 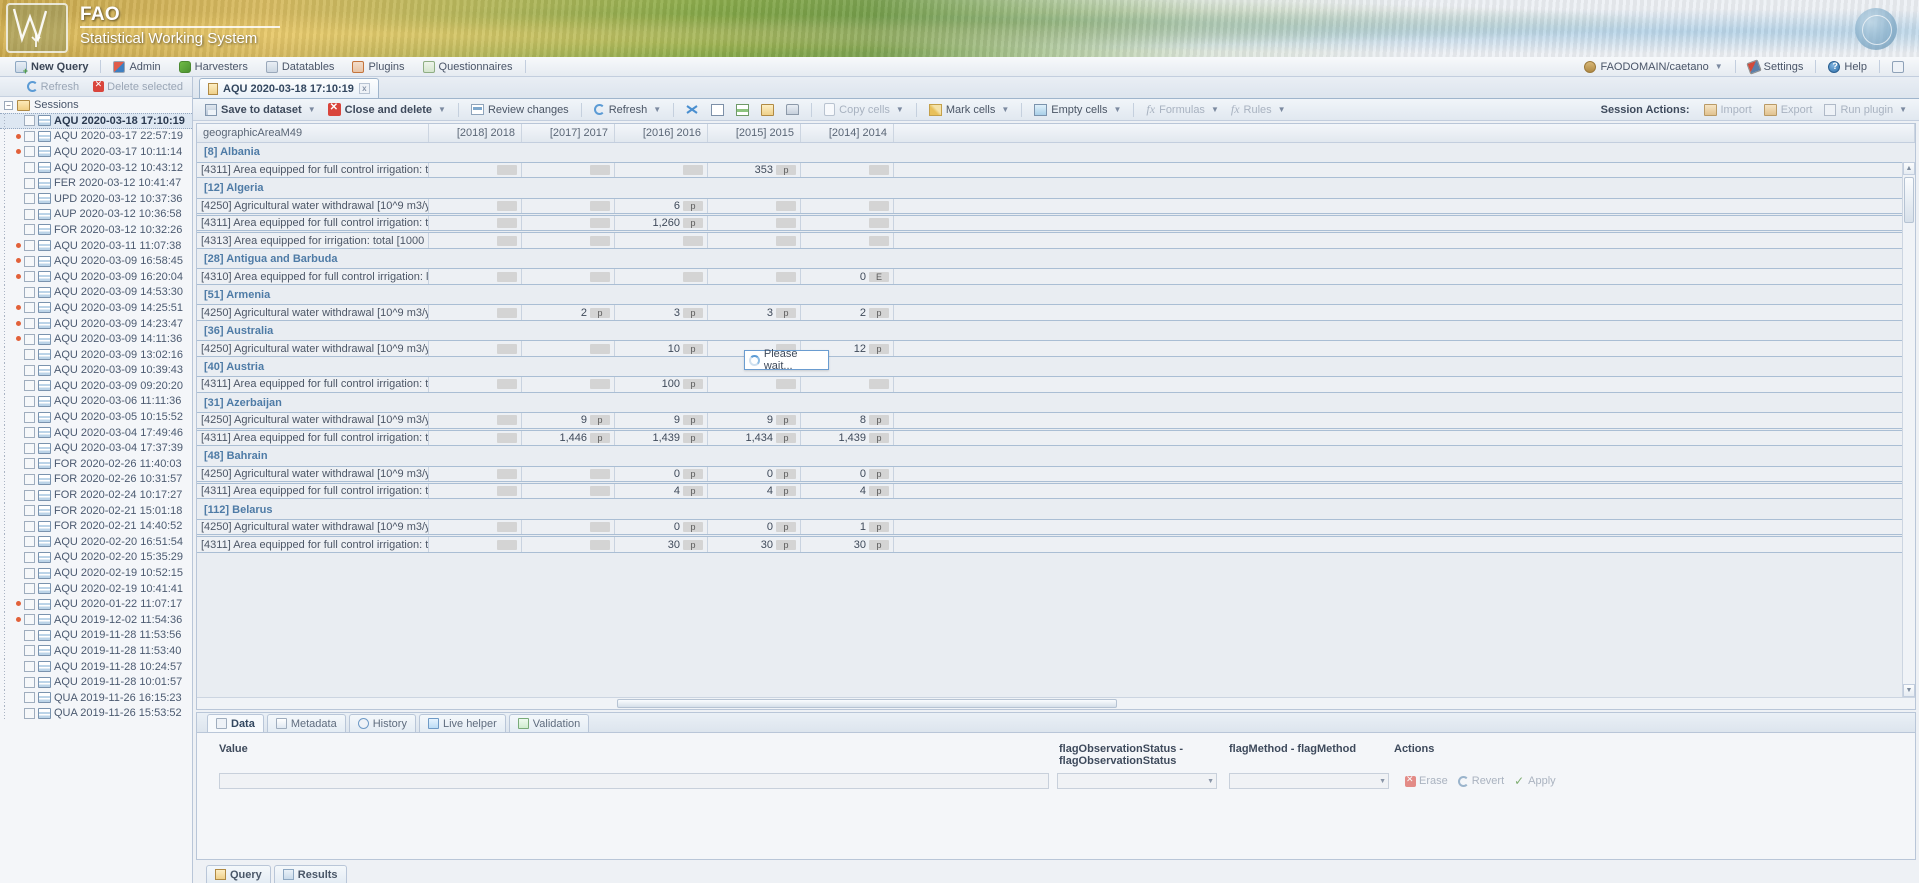 I want to click on session-list-item: AQU 2020-03-04 17:49:46, so click(x=96, y=432).